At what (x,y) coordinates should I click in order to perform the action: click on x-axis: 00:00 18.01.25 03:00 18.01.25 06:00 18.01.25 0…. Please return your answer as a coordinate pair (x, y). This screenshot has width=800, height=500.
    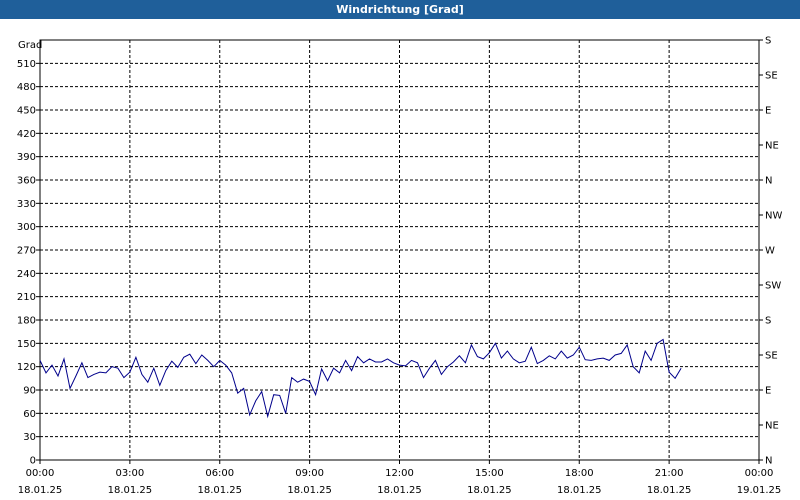
    Looking at the image, I should click on (400, 478).